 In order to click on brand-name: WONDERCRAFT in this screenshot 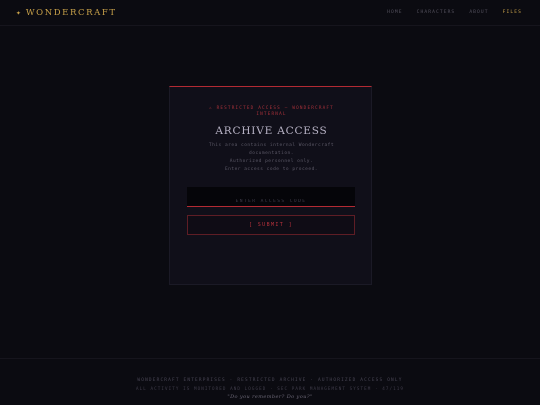, I will do `click(71, 12)`.